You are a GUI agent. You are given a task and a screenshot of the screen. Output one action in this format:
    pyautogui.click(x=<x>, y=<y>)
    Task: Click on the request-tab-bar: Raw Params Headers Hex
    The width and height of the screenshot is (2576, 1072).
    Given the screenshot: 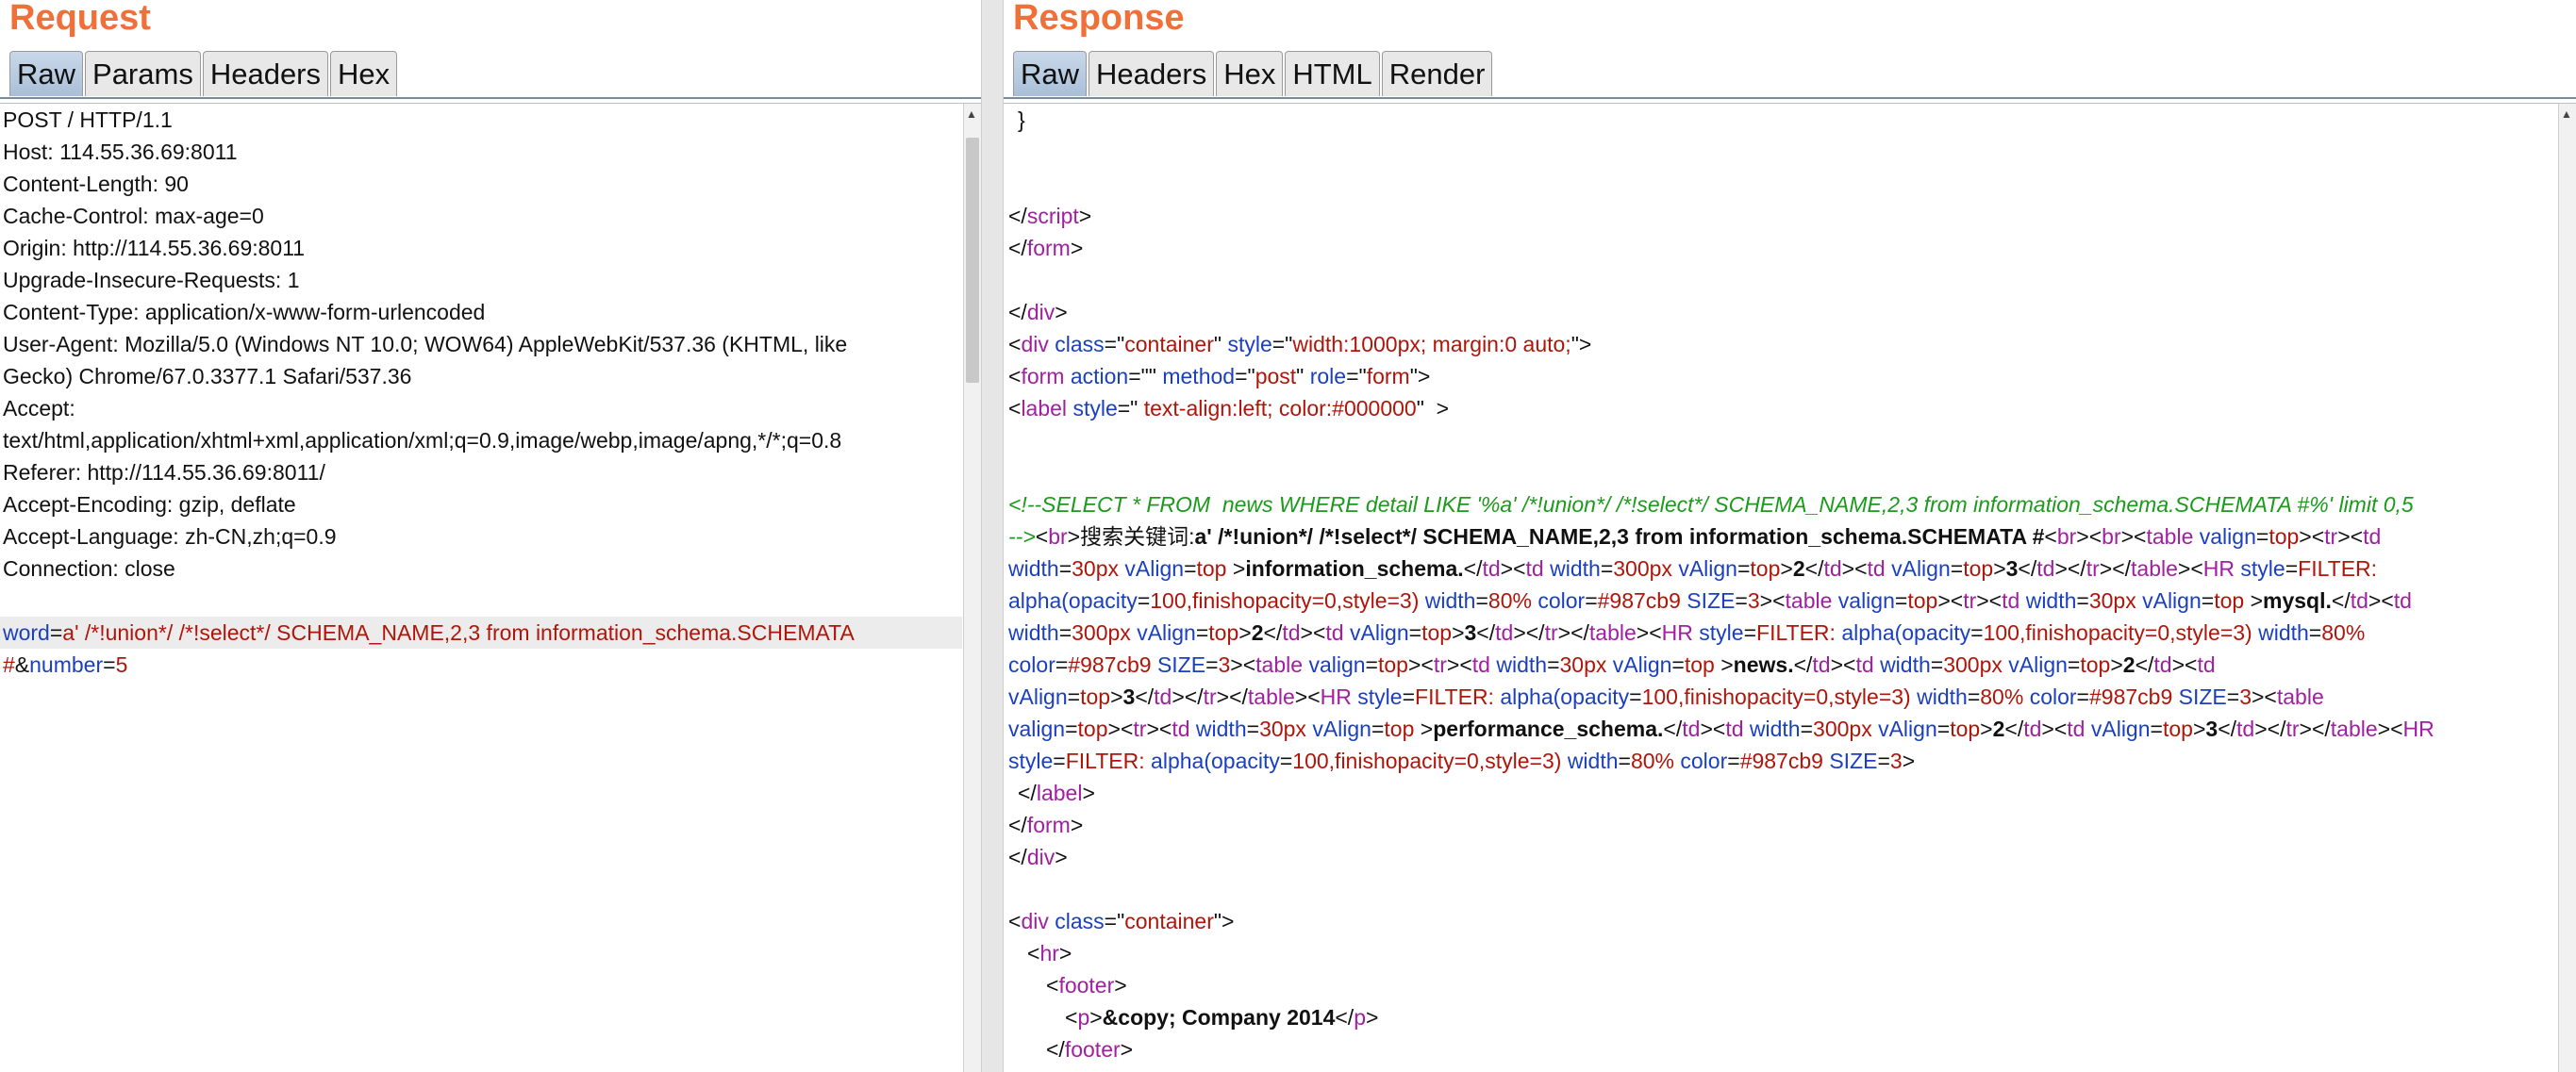 What is the action you would take?
    pyautogui.click(x=204, y=74)
    